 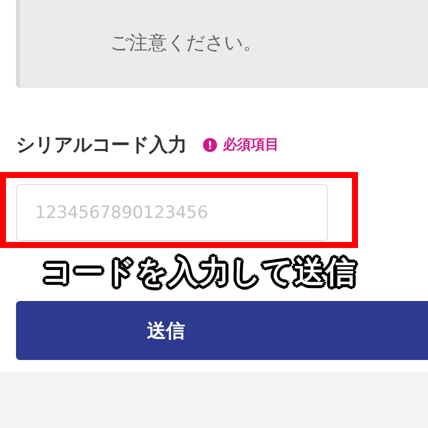 I want to click on serial-code-field: 1234567890123456, so click(x=172, y=212).